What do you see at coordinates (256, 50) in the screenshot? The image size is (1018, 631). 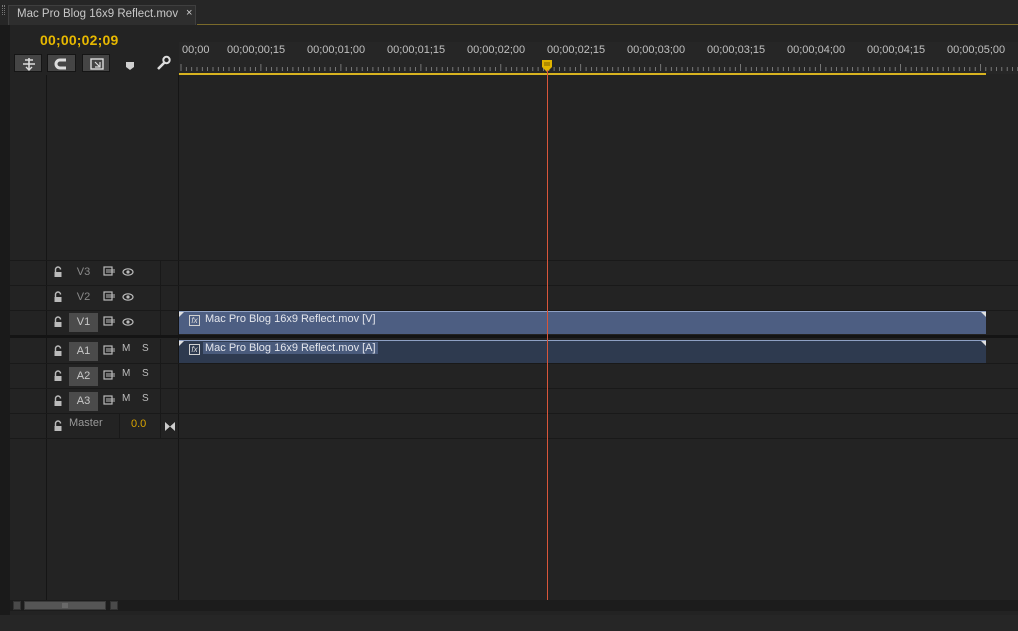 I see `ruler-label: 00;00;00;15` at bounding box center [256, 50].